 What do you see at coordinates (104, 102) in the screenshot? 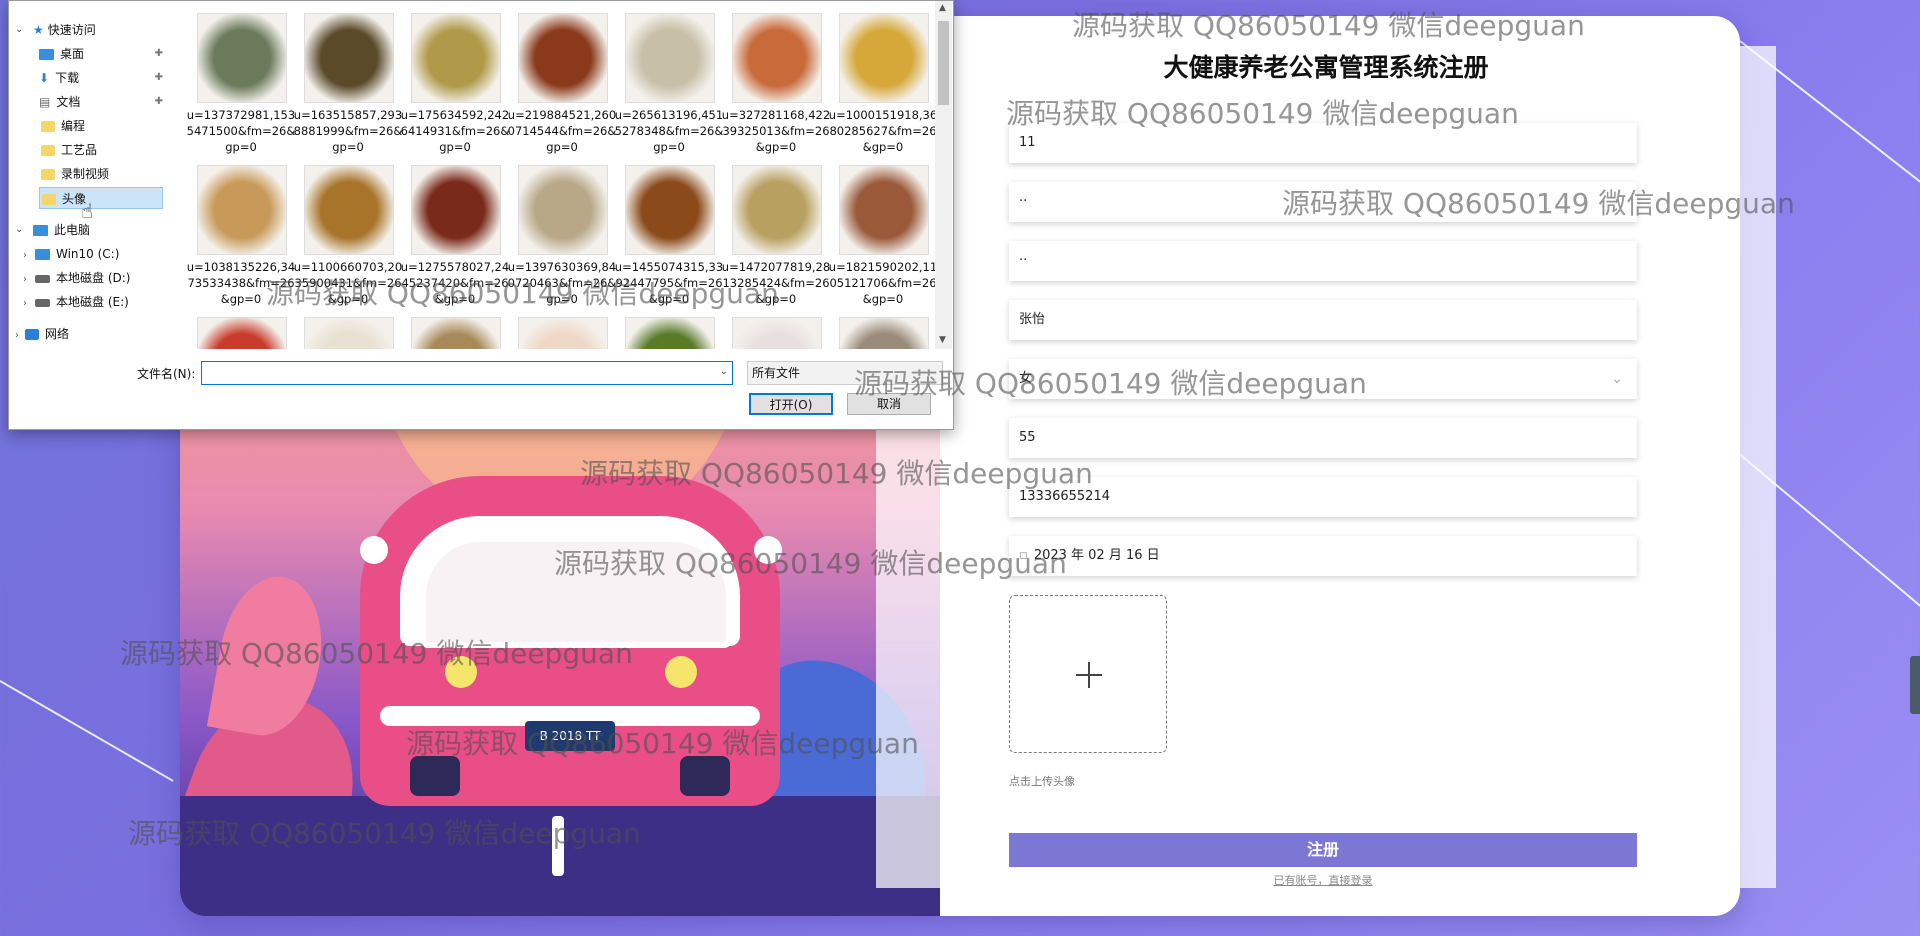
I see `nav-documents: ▤ 文档 ✚` at bounding box center [104, 102].